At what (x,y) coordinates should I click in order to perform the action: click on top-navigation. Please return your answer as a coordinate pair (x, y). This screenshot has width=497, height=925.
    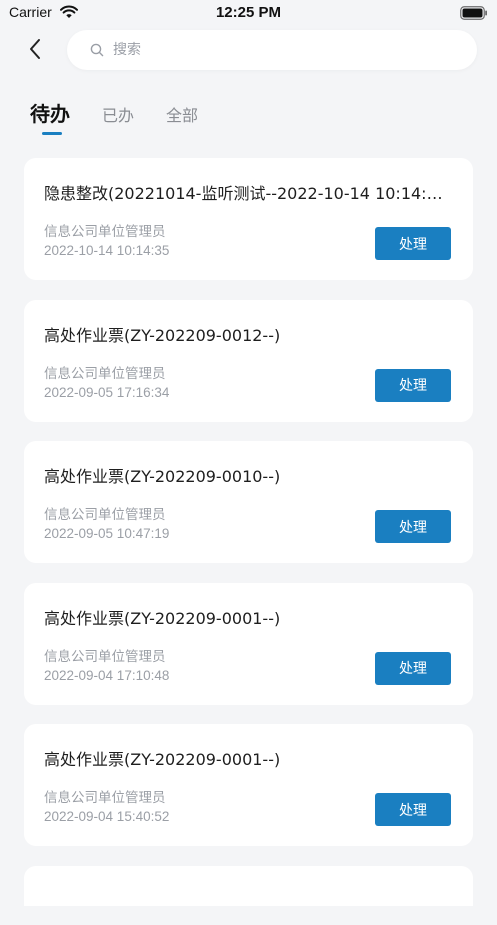
    Looking at the image, I should click on (248, 51).